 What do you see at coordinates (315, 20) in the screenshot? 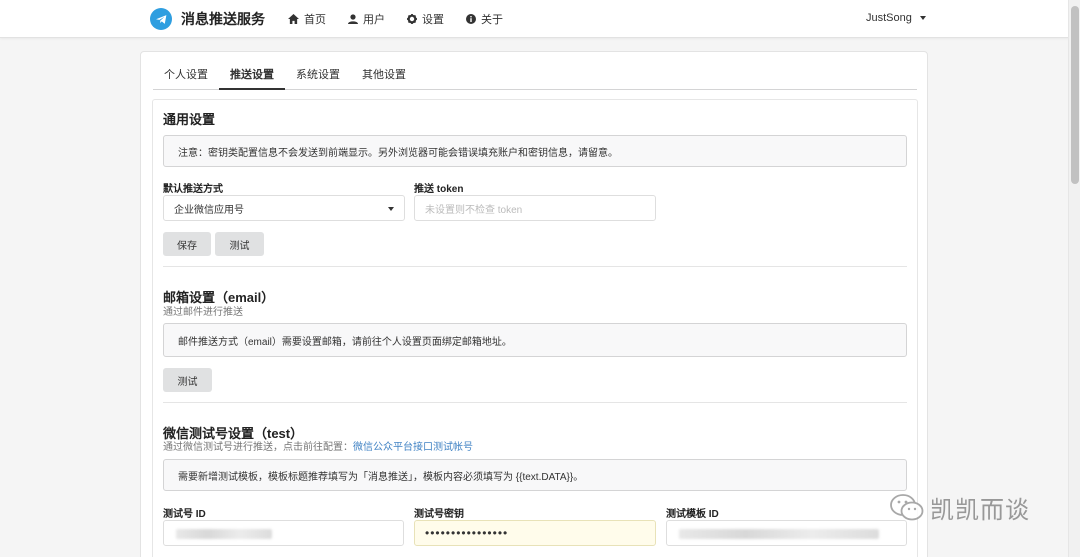
I see `nav-home-label: 首页` at bounding box center [315, 20].